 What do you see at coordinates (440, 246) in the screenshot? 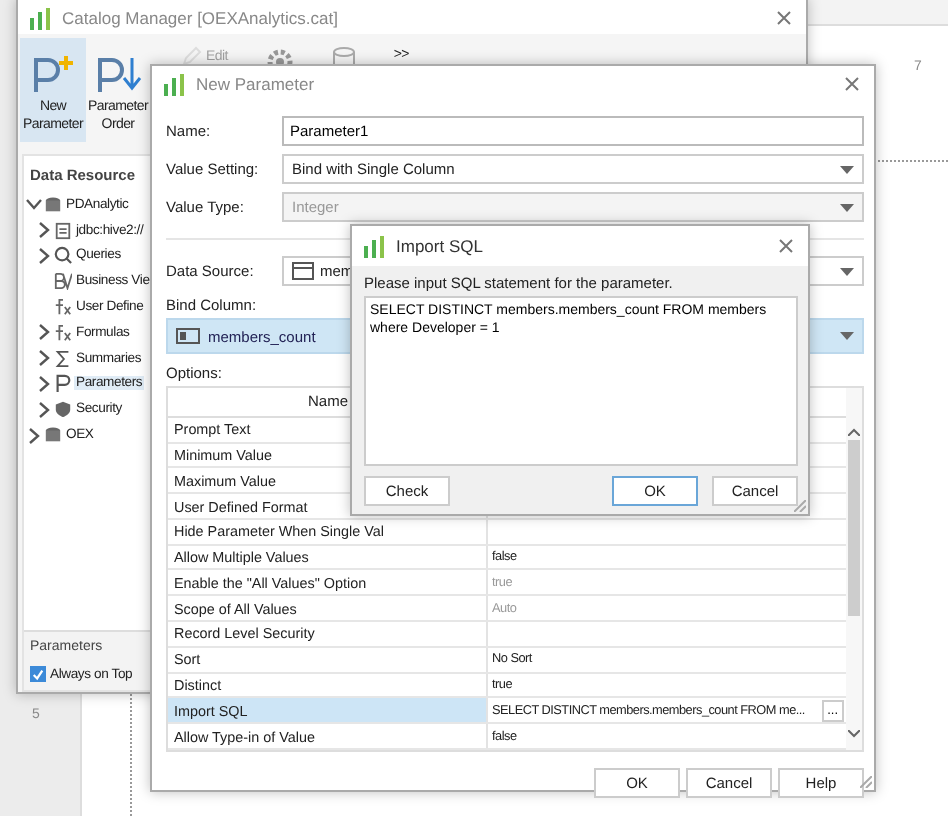
I see `dialog-title: Import SQL` at bounding box center [440, 246].